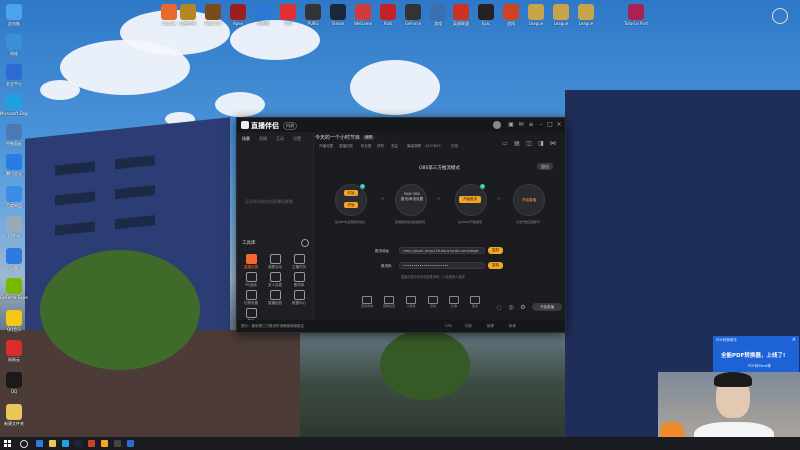 This screenshot has width=800, height=450. I want to click on desktop-icon: Microsoft Edge, so click(14, 105).